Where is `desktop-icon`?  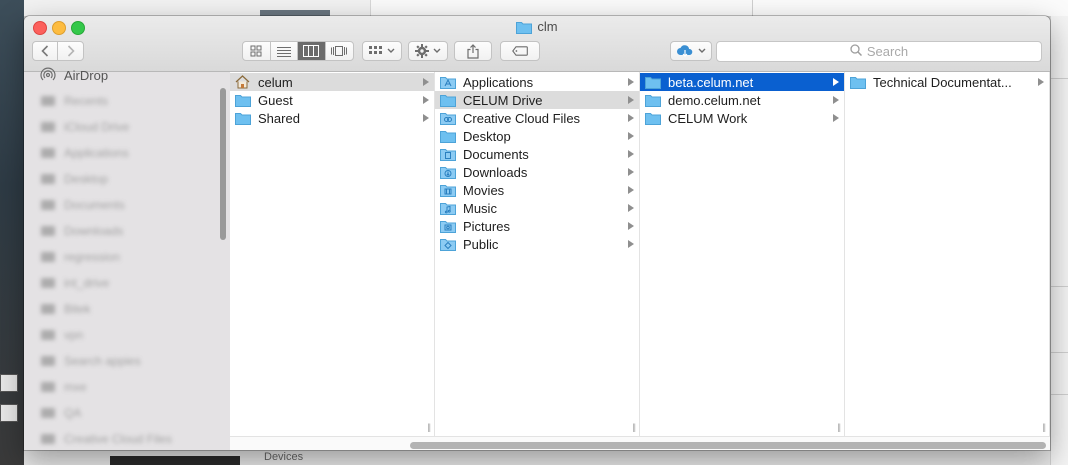
desktop-icon is located at coordinates (48, 179).